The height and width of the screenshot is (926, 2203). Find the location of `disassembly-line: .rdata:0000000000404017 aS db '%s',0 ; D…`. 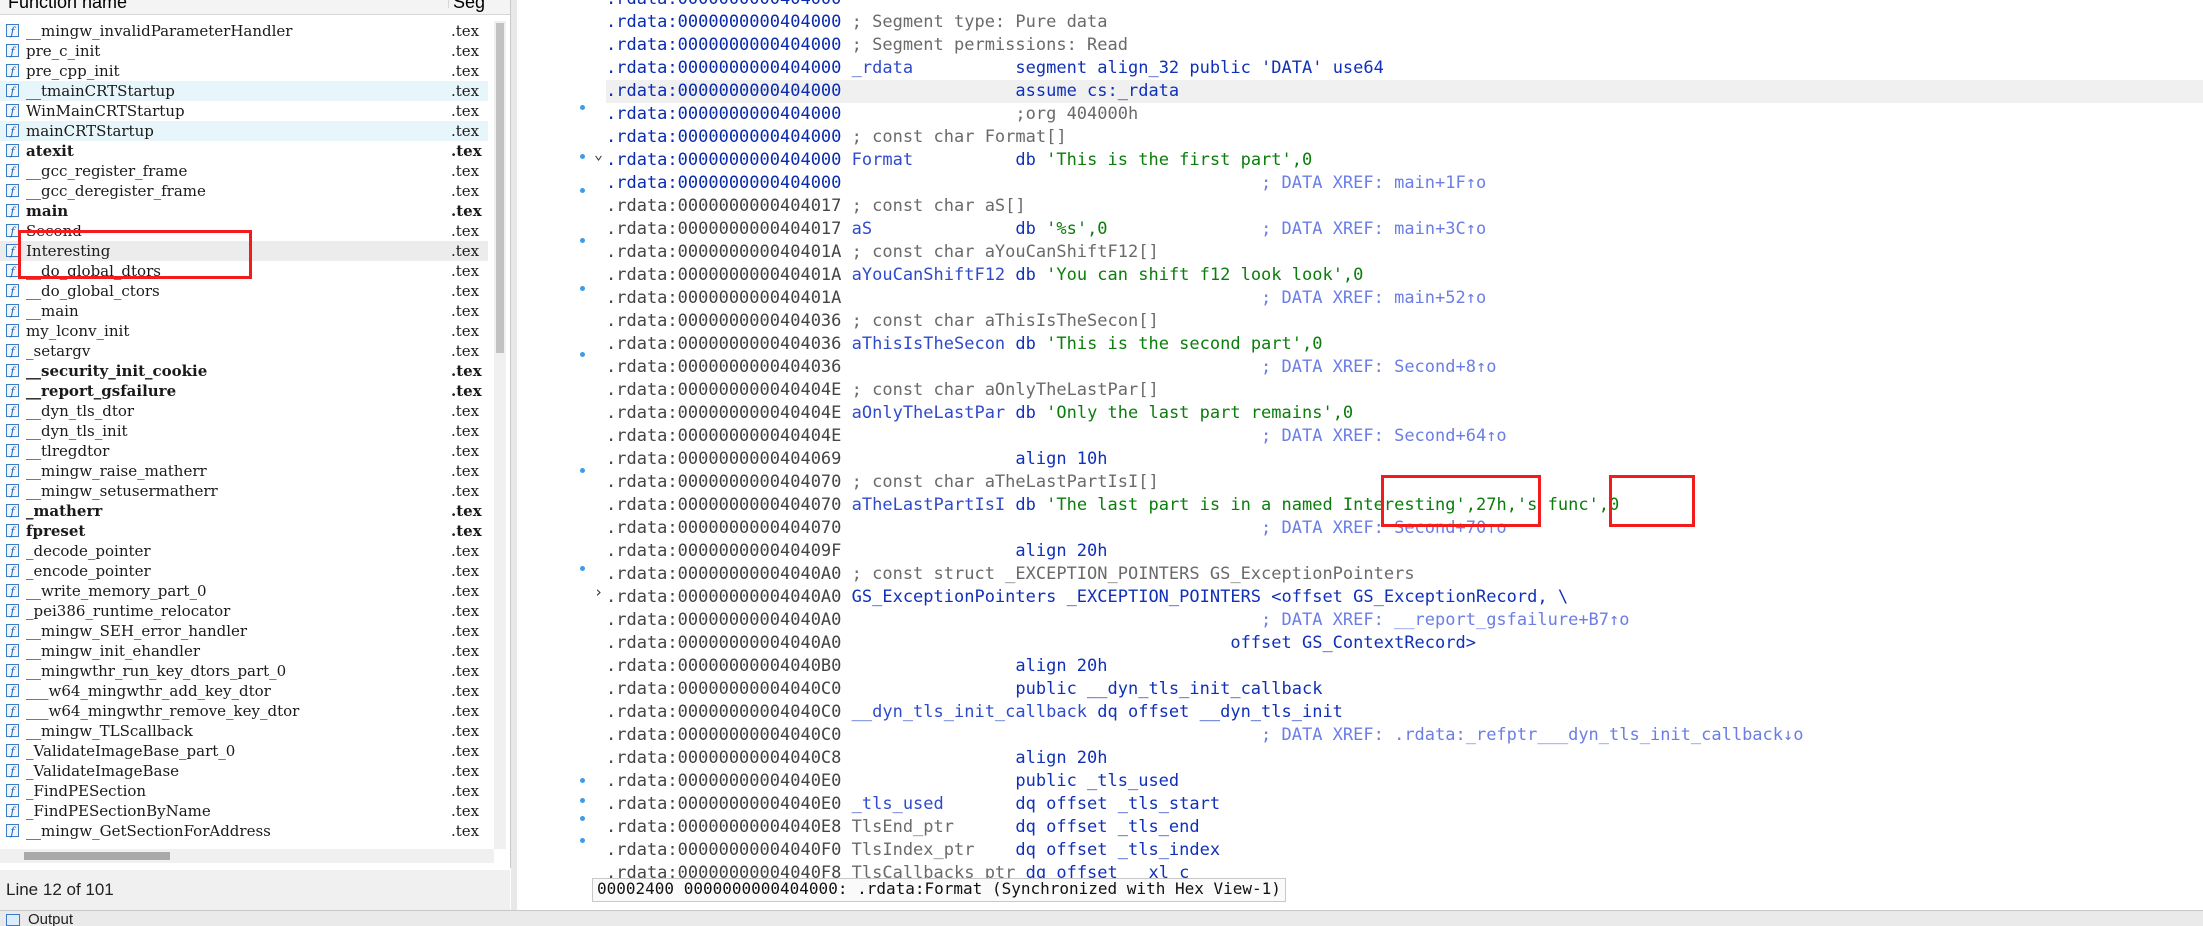

disassembly-line: .rdata:0000000000404017 aS db '%s',0 ; D… is located at coordinates (1404, 229).